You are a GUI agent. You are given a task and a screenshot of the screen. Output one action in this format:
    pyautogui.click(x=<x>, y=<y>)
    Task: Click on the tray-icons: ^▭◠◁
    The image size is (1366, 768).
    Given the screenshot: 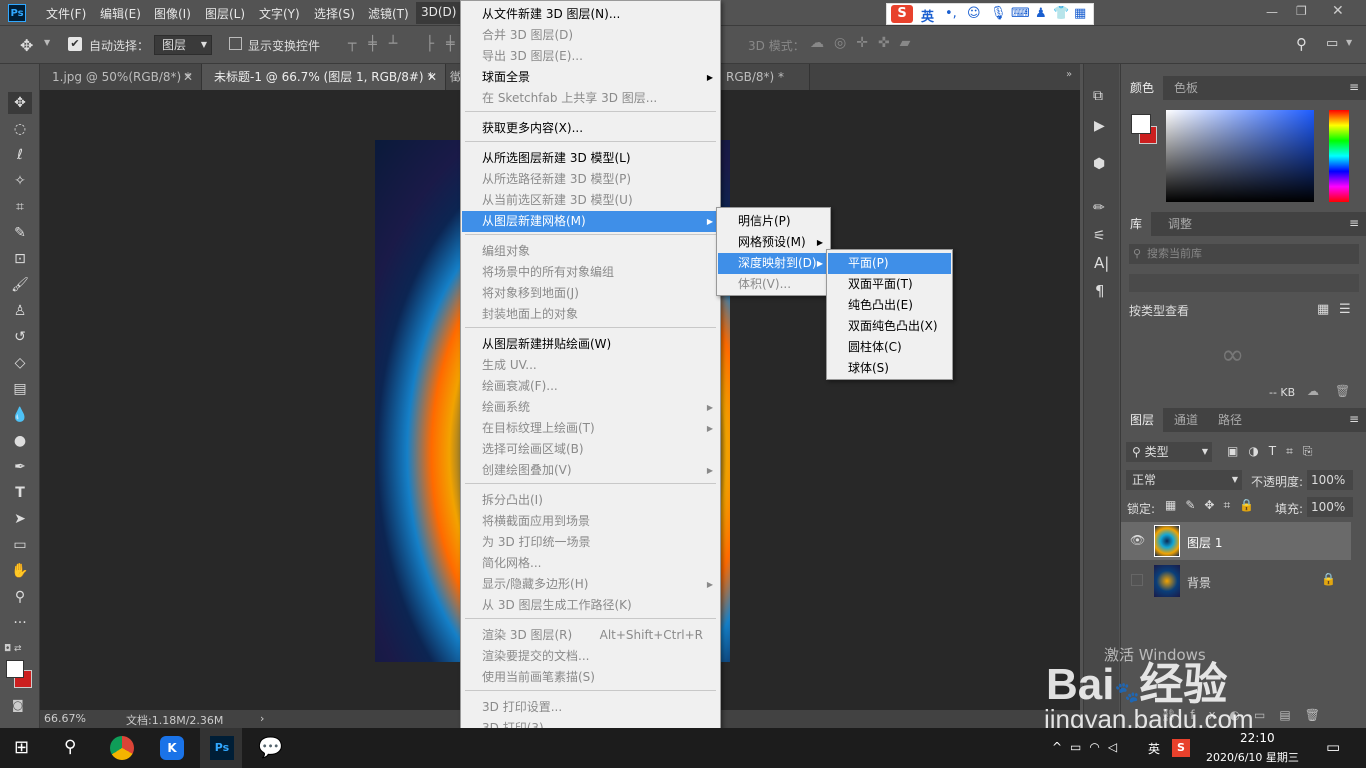 What is the action you would take?
    pyautogui.click(x=1088, y=747)
    